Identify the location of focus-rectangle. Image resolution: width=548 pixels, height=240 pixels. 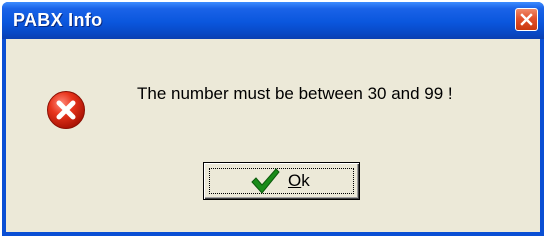
(281, 181).